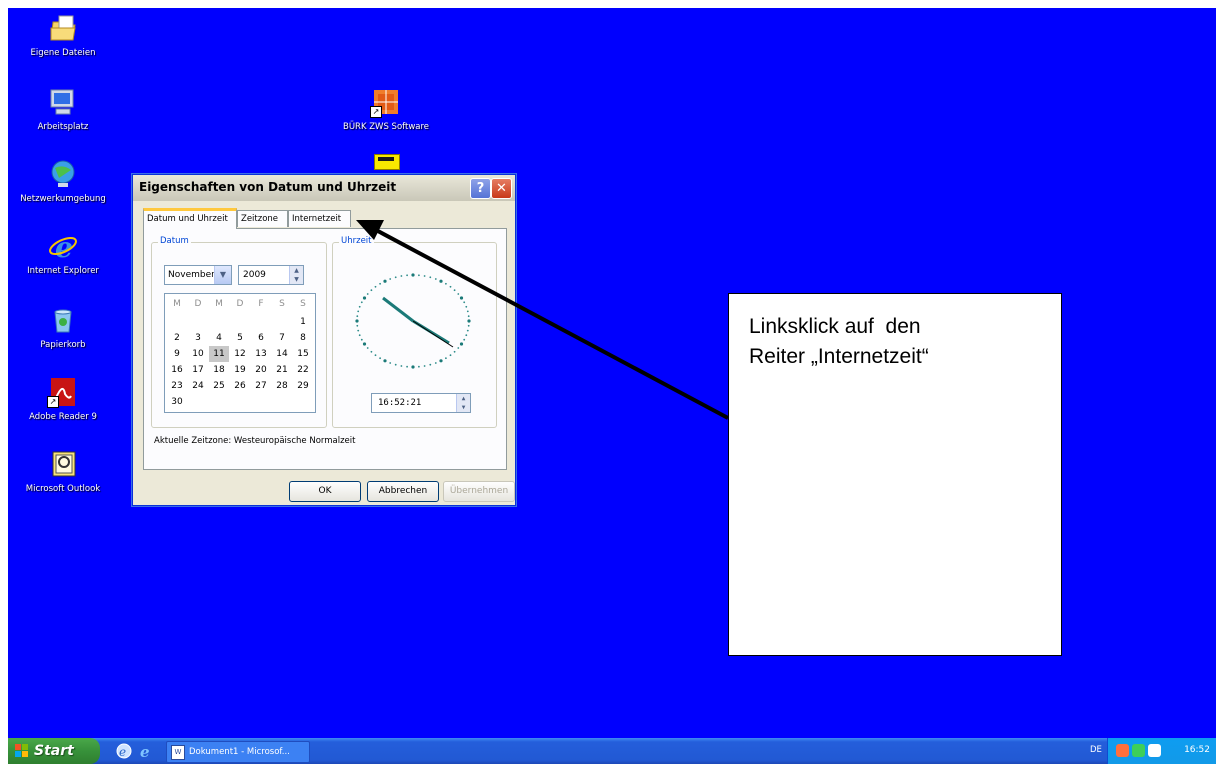 The height and width of the screenshot is (775, 1216). Describe the element at coordinates (282, 370) in the screenshot. I see `calendar-day: 21` at that location.